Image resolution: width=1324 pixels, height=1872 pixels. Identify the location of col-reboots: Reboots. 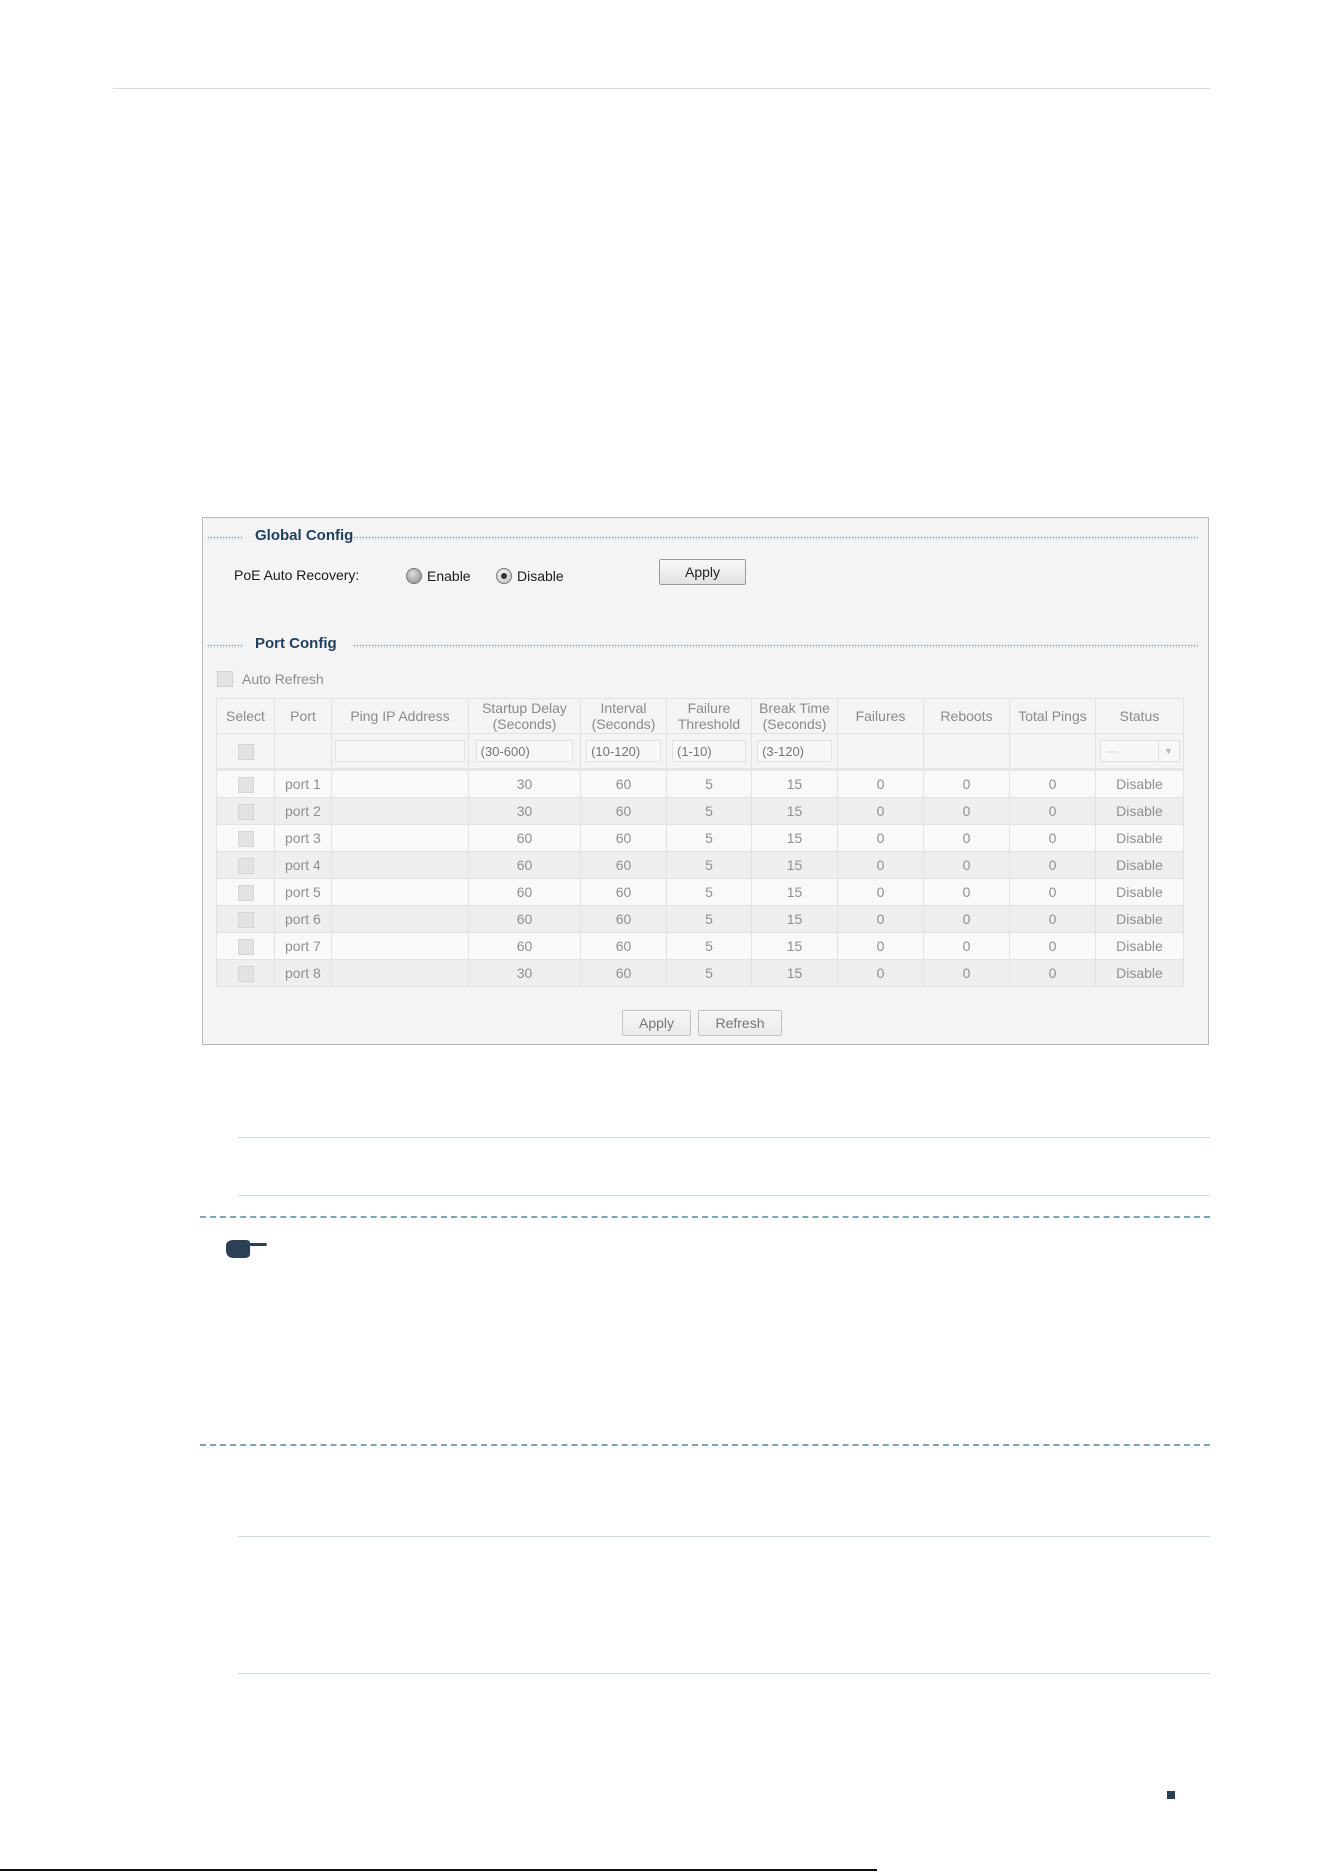
(966, 716).